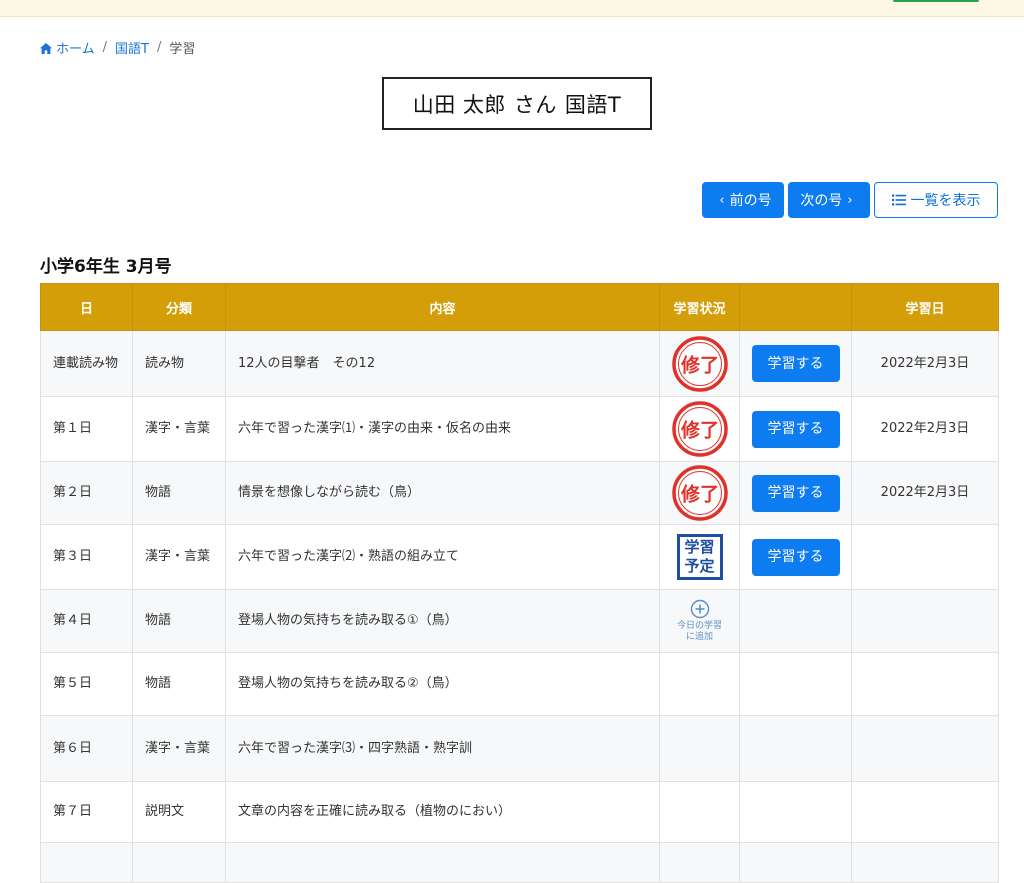  I want to click on header-action, so click(795, 307).